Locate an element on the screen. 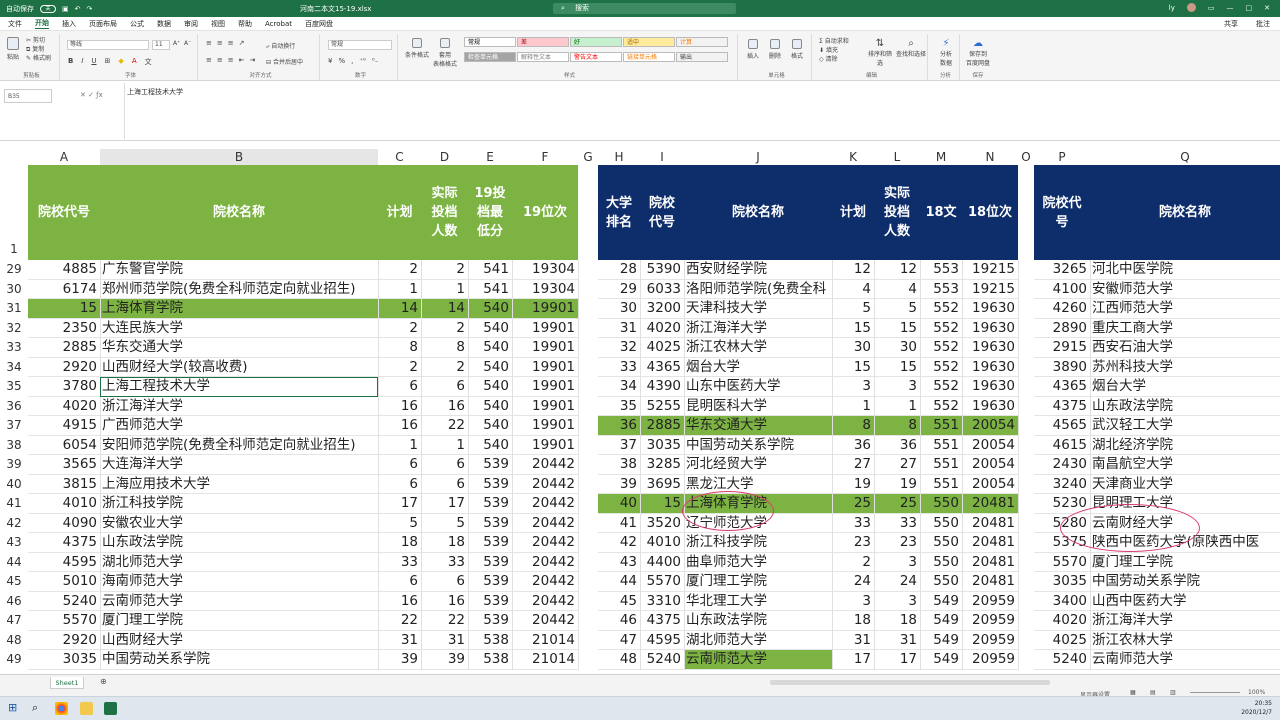 The image size is (1280, 720). left-cell-a: 3565 is located at coordinates (64, 465).